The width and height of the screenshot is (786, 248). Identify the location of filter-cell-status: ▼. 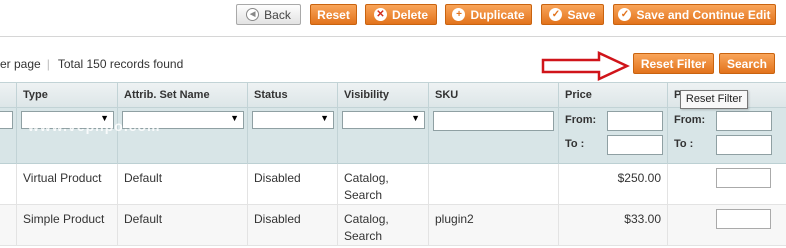
(292, 136).